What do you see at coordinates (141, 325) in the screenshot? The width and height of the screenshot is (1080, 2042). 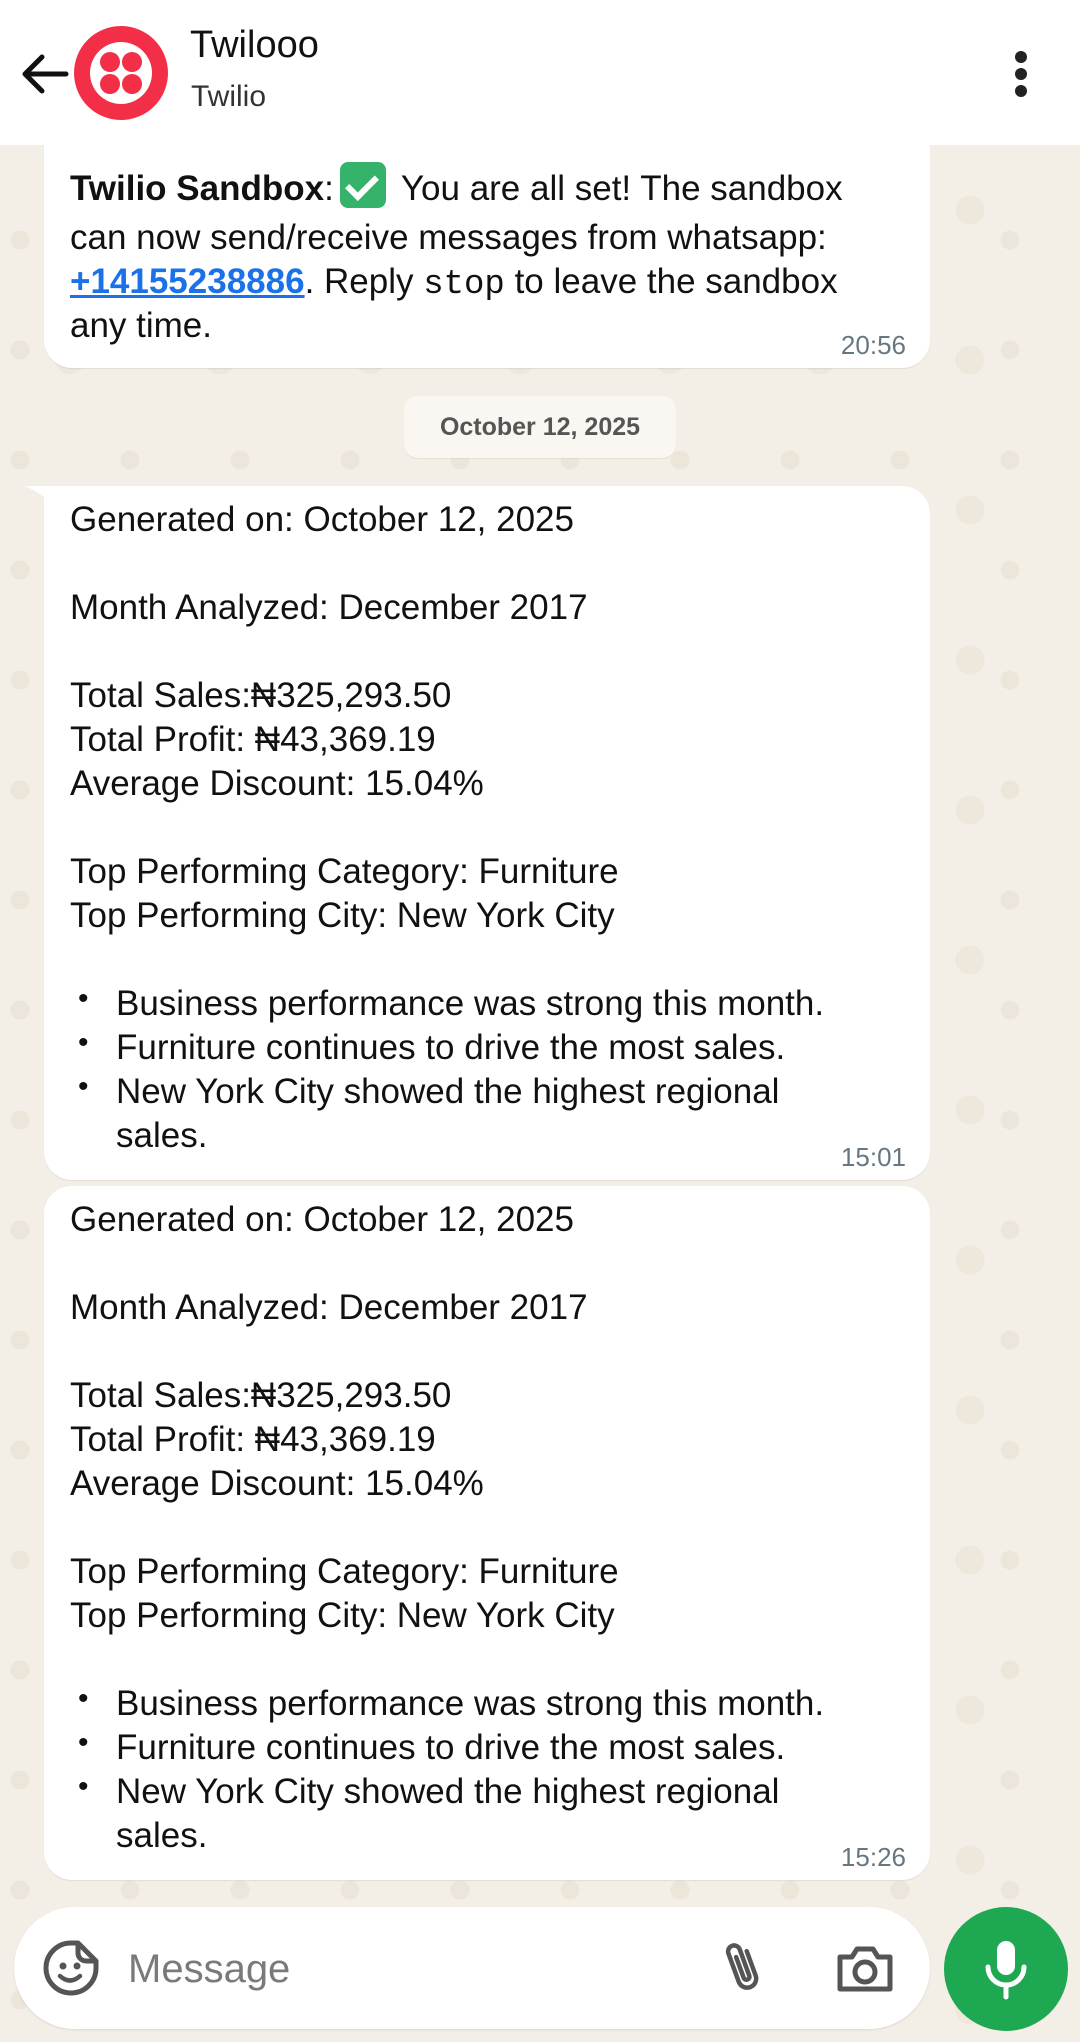 I see `message-text: any time.` at bounding box center [141, 325].